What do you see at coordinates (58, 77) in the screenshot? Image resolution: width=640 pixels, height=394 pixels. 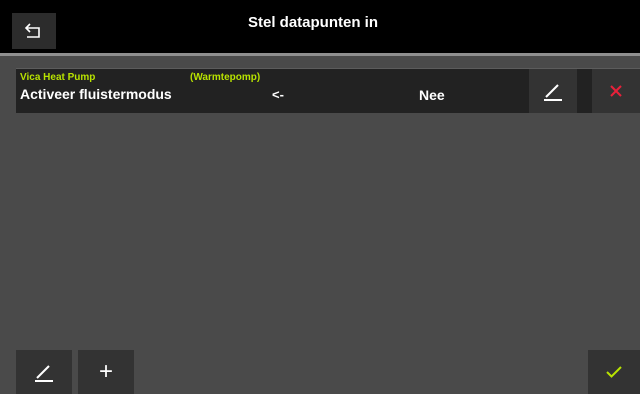 I see `device-name: Vica Heat Pump` at bounding box center [58, 77].